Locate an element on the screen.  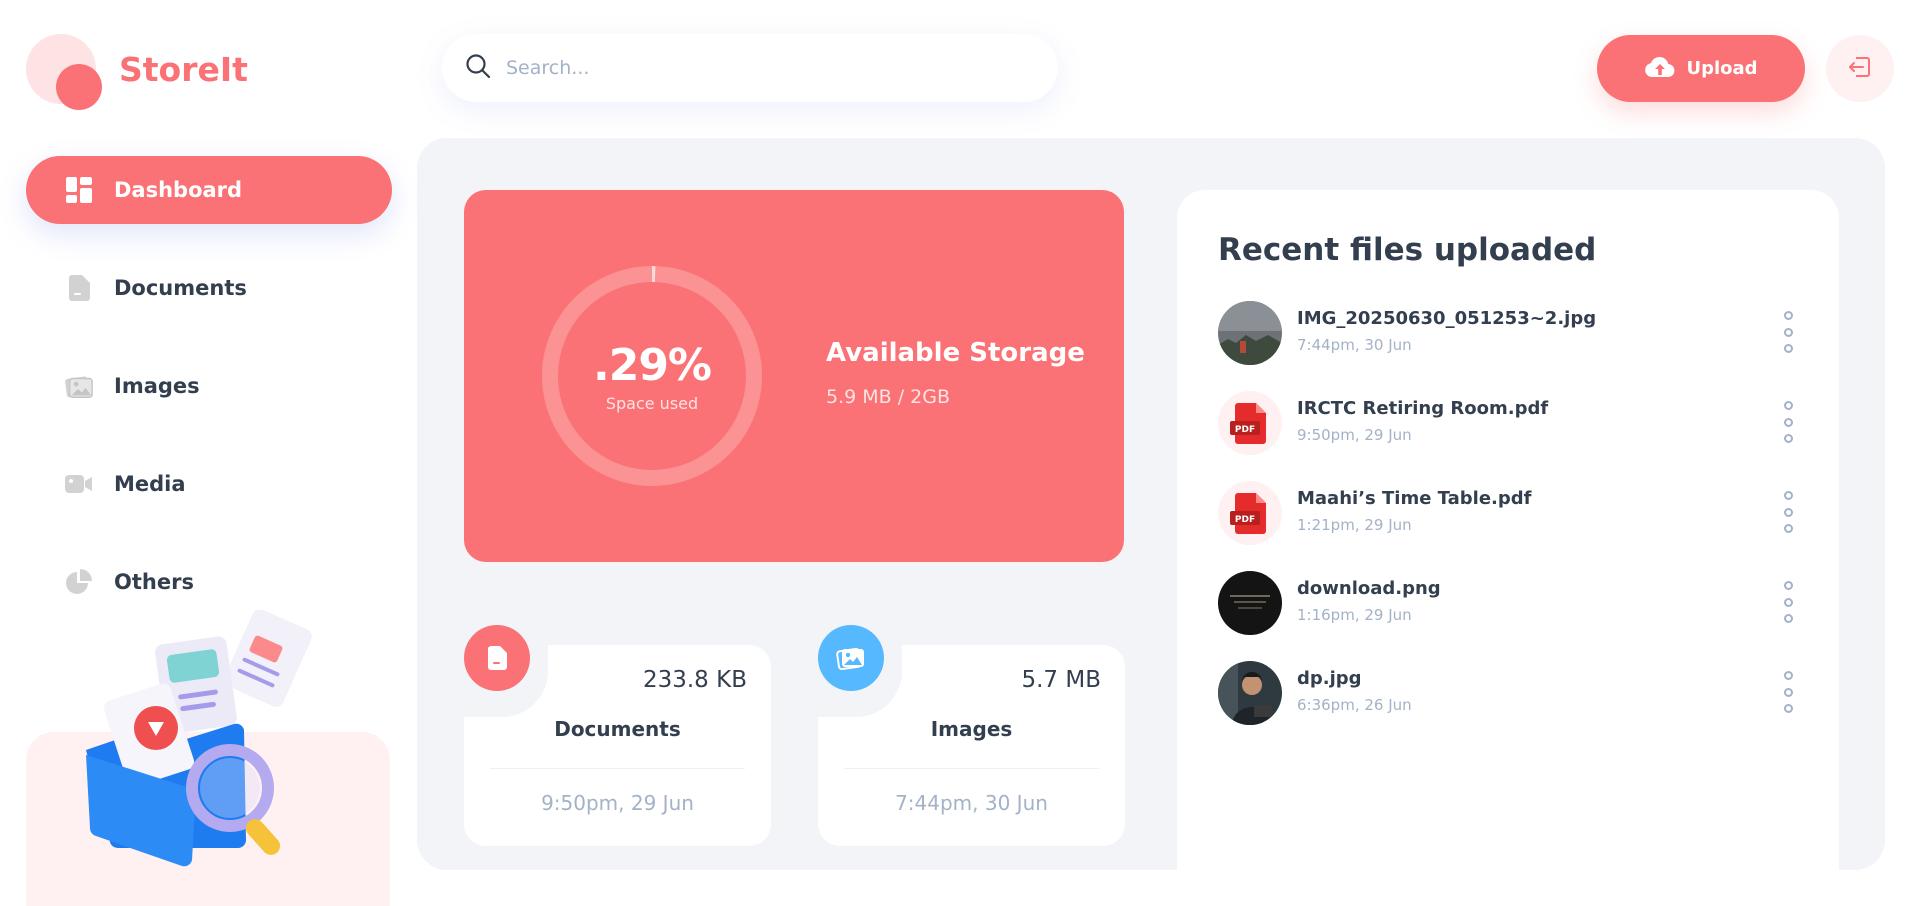
file-date: 6:36pm, 26 Jun is located at coordinates (1354, 705).